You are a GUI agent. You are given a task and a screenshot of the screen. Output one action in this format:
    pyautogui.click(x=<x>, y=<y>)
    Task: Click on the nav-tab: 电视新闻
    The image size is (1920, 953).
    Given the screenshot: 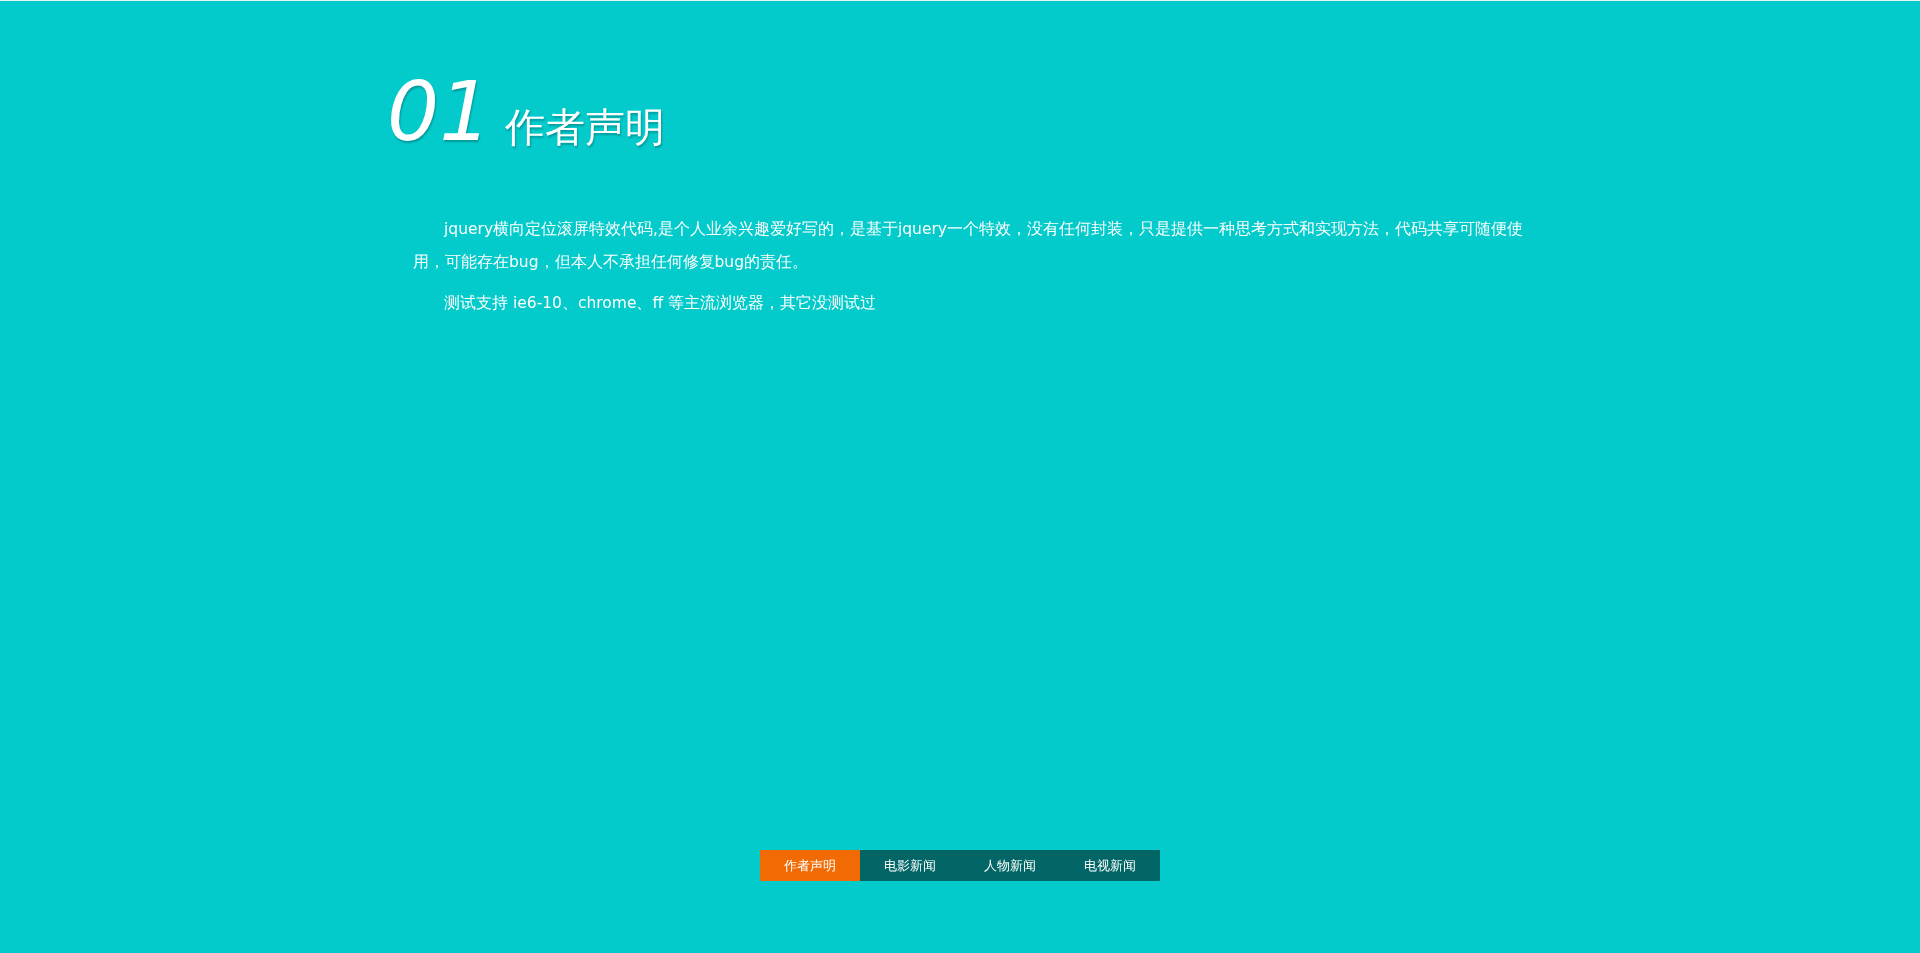 What is the action you would take?
    pyautogui.click(x=1110, y=865)
    